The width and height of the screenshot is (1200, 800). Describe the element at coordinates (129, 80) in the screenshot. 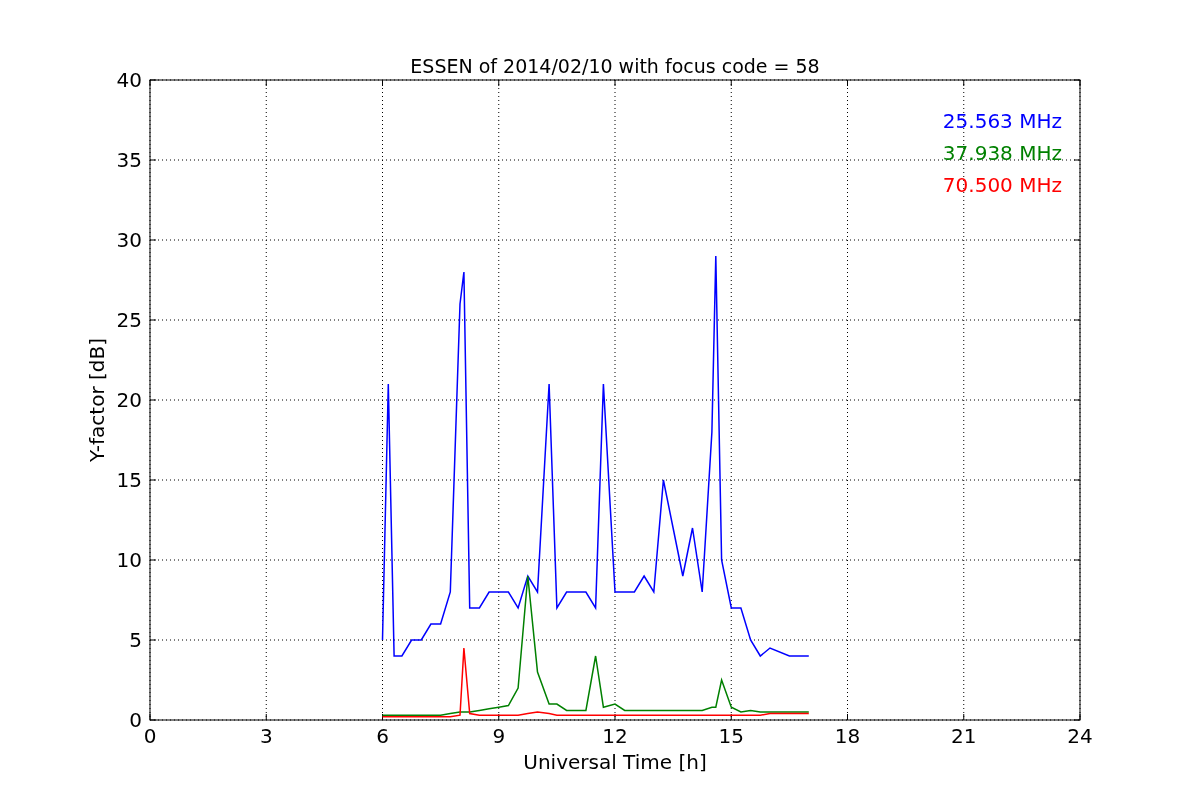

I see `y-tick-label: 40` at that location.